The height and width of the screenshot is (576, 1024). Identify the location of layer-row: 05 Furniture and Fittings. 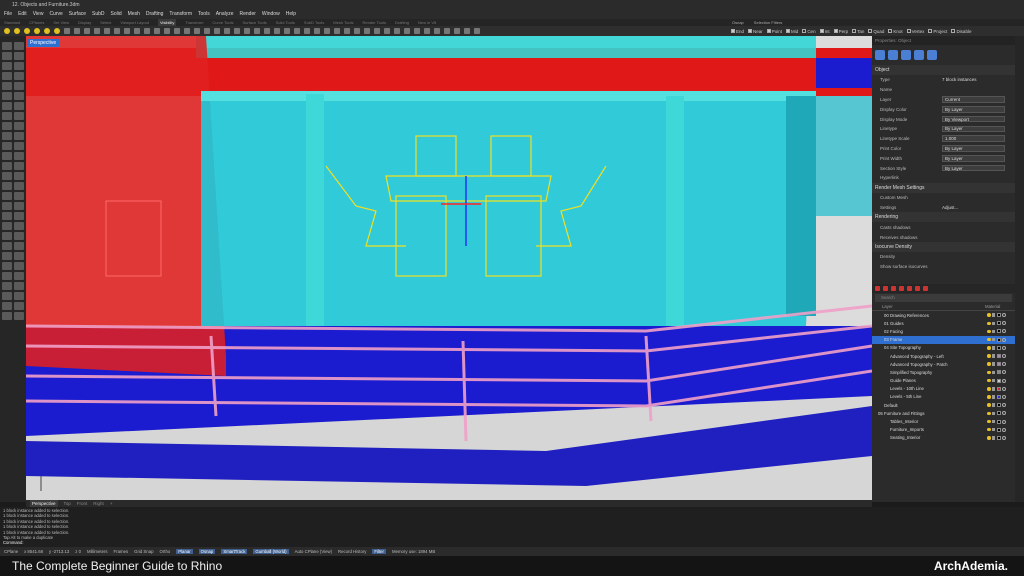
(943, 413).